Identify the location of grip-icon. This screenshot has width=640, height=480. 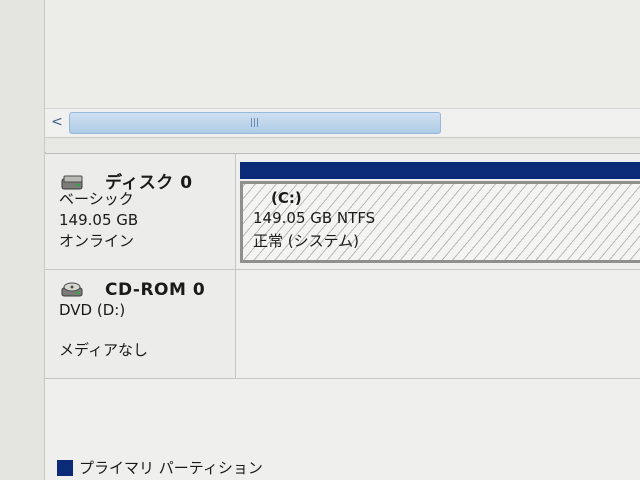
(255, 122).